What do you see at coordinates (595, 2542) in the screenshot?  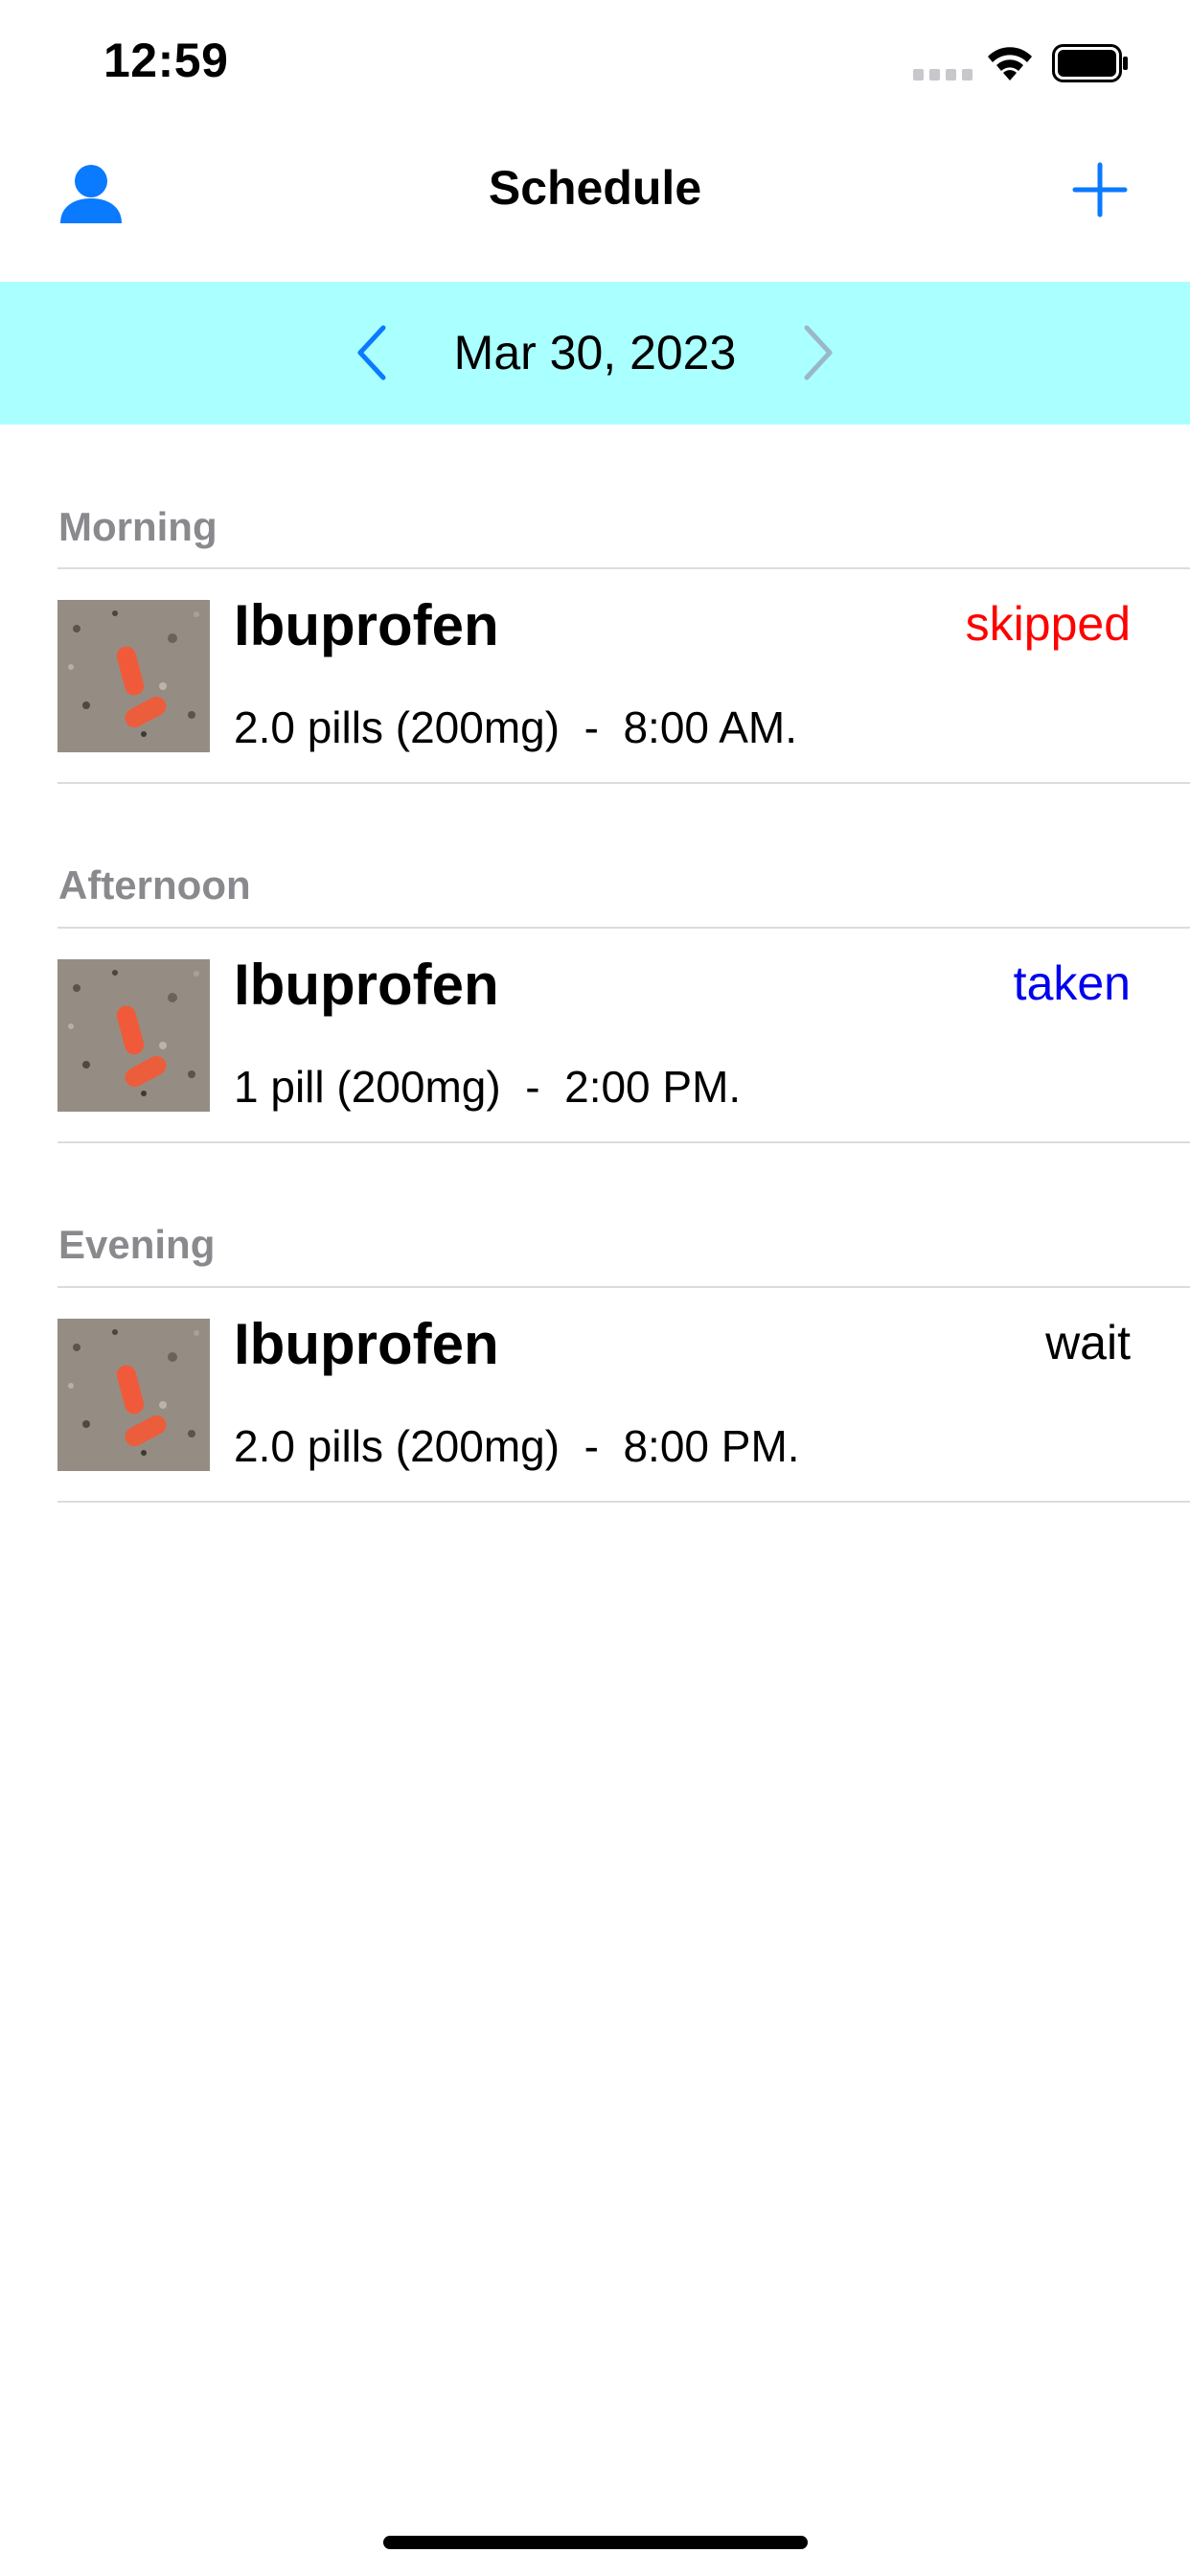 I see `home-indicator` at bounding box center [595, 2542].